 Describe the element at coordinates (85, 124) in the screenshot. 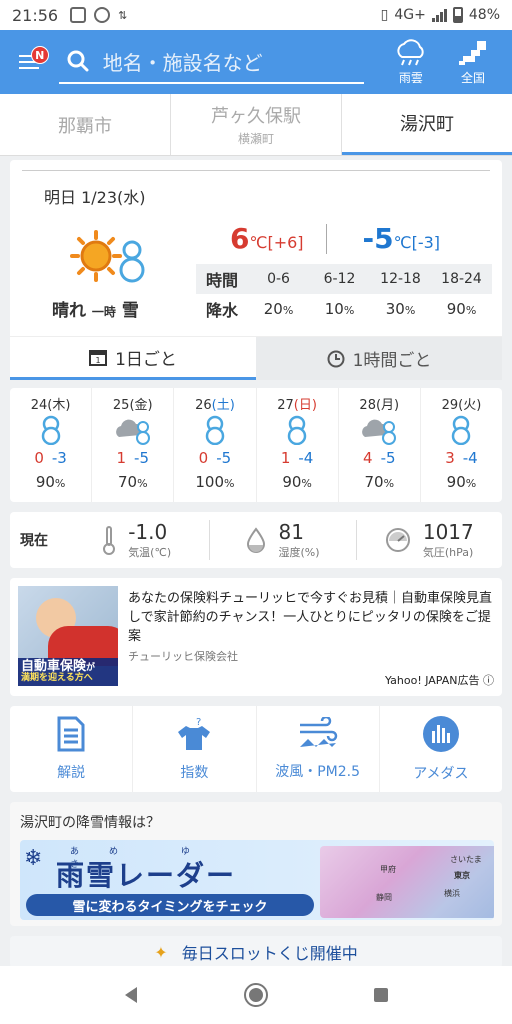

I see `location-tab-naha: 那覇市` at that location.